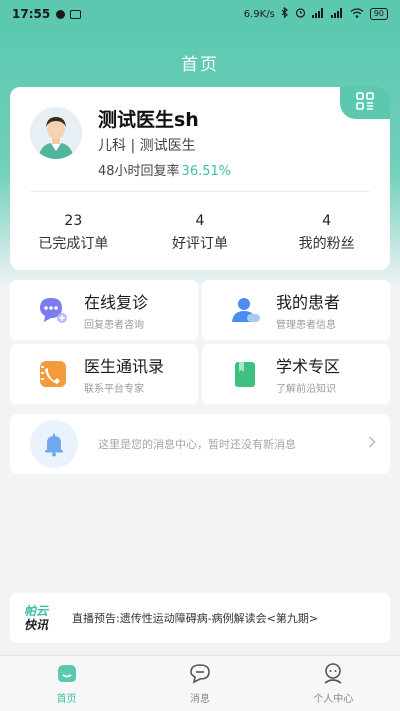 The width and height of the screenshot is (400, 711). I want to click on stats-row: 23 已完成订单 4 好评订单 4 我的粉丝, so click(200, 233).